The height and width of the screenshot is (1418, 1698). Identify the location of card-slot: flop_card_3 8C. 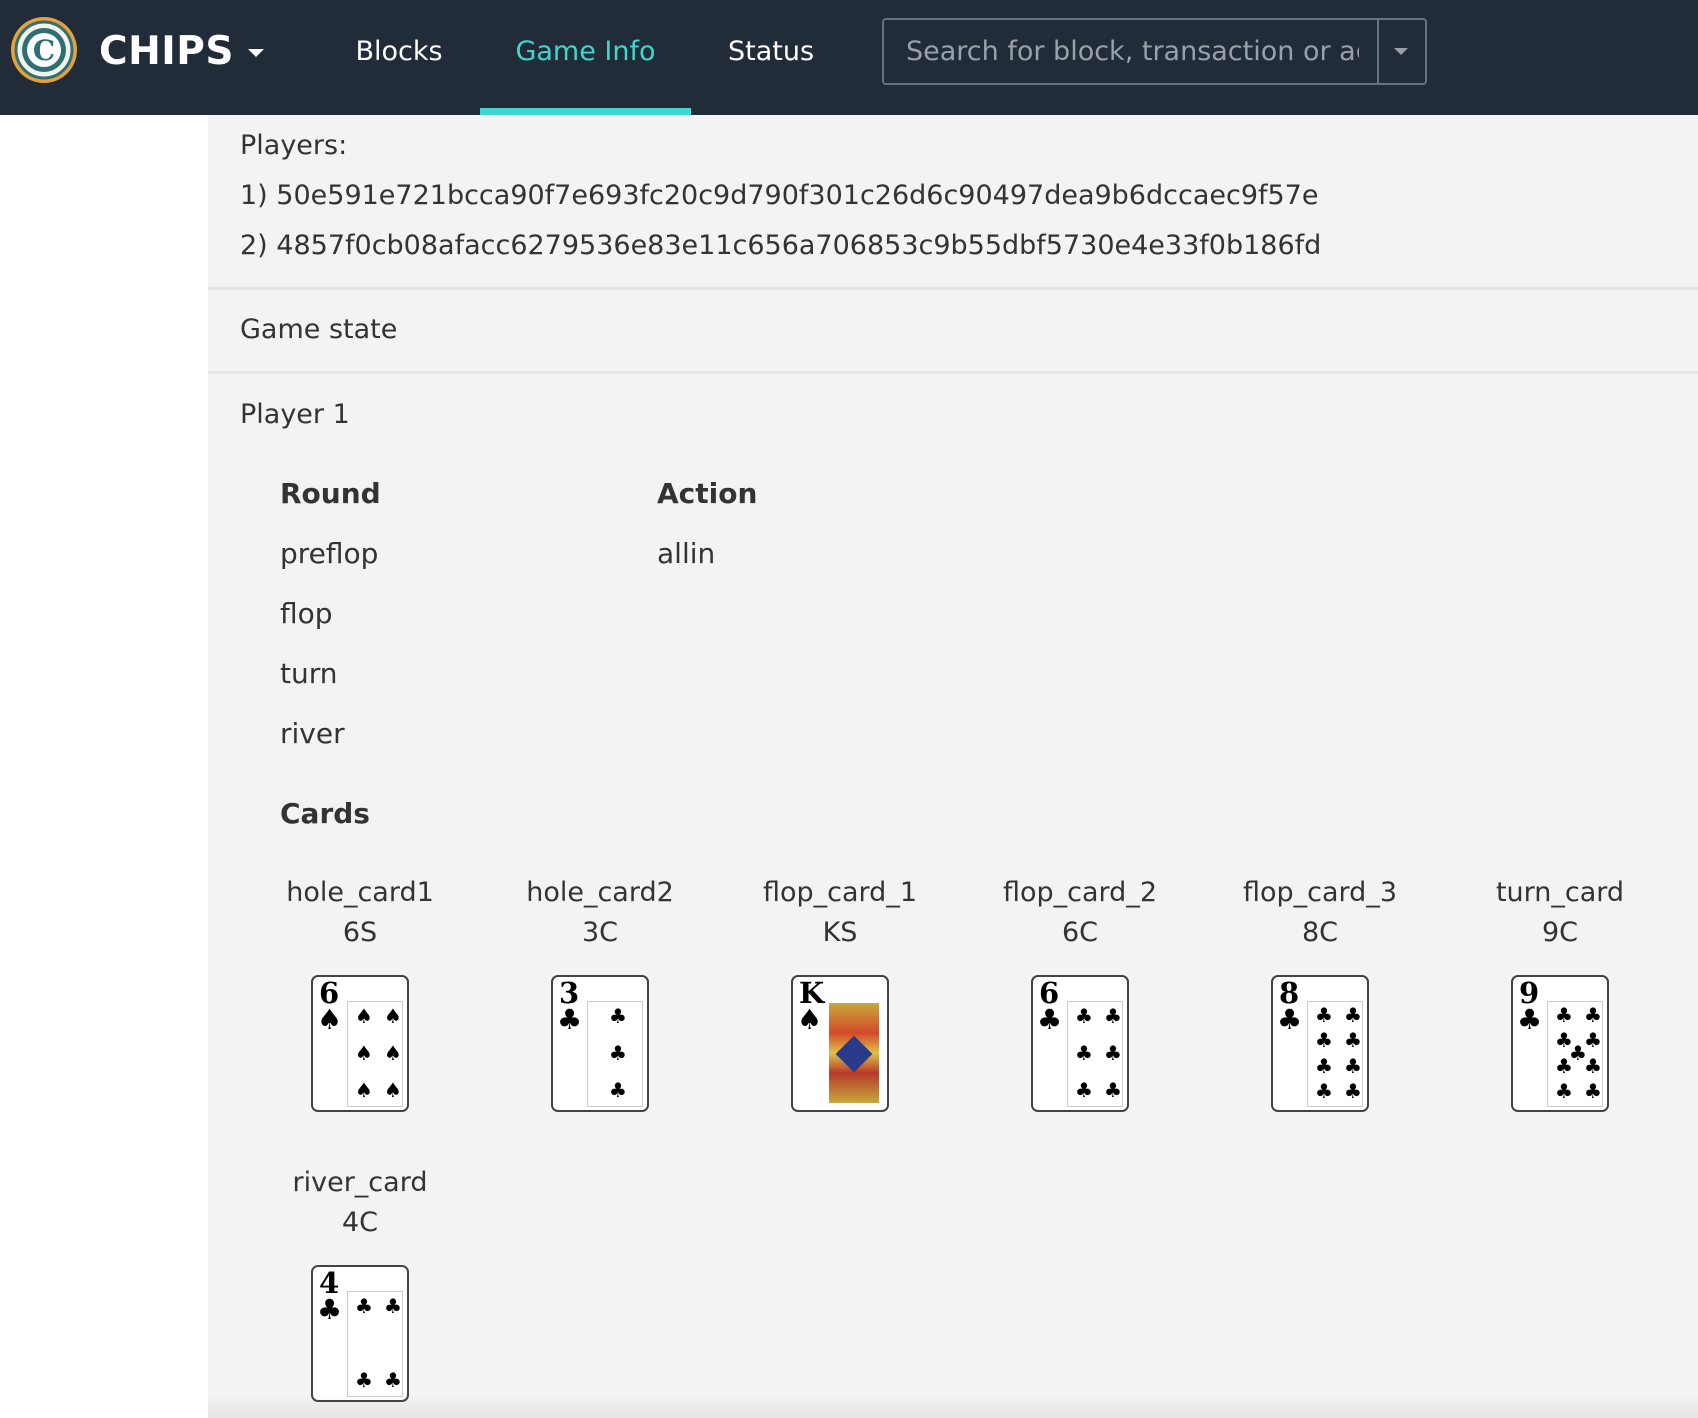
(1320, 913).